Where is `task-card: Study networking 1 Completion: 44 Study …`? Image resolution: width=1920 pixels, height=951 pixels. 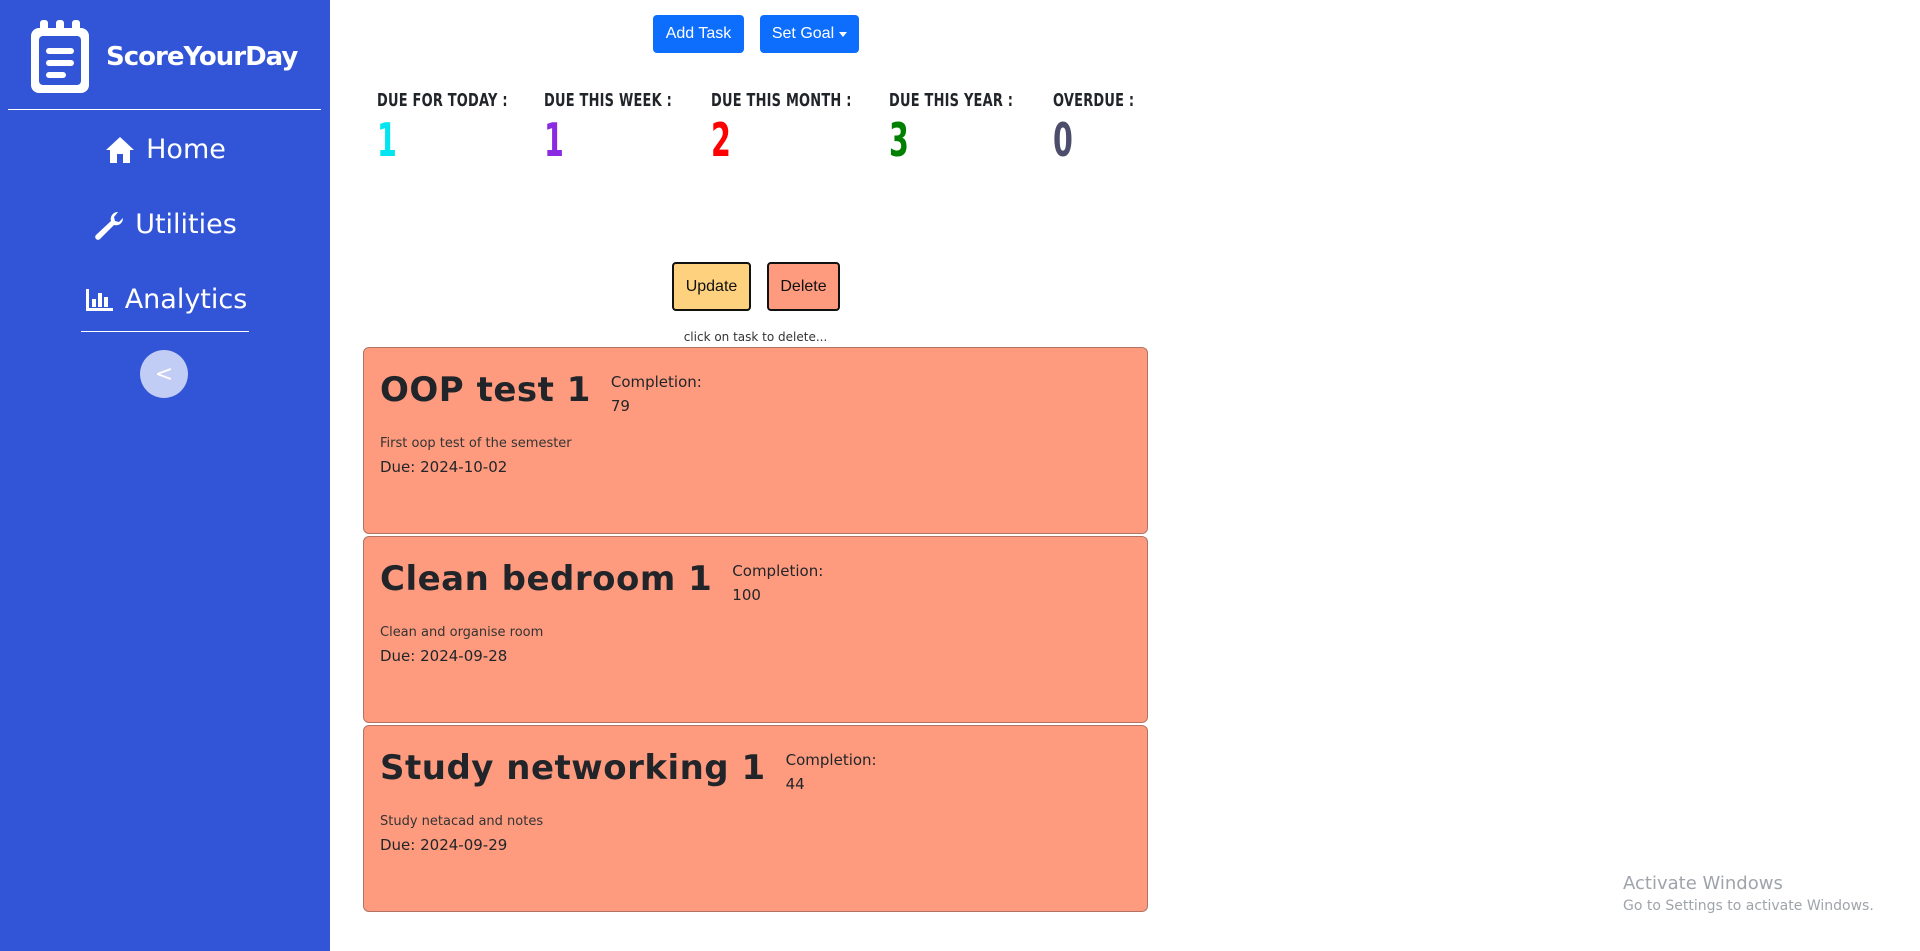 task-card: Study networking 1 Completion: 44 Study … is located at coordinates (755, 818).